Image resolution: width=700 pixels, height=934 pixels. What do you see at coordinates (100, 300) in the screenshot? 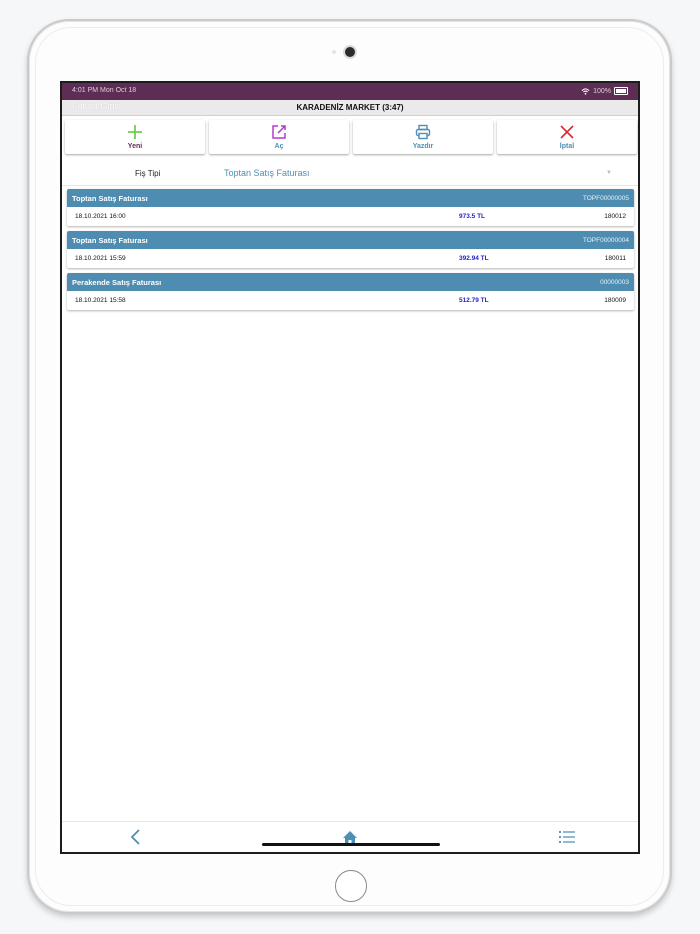
I see `invoice-date: 18.10.2021 15:58` at bounding box center [100, 300].